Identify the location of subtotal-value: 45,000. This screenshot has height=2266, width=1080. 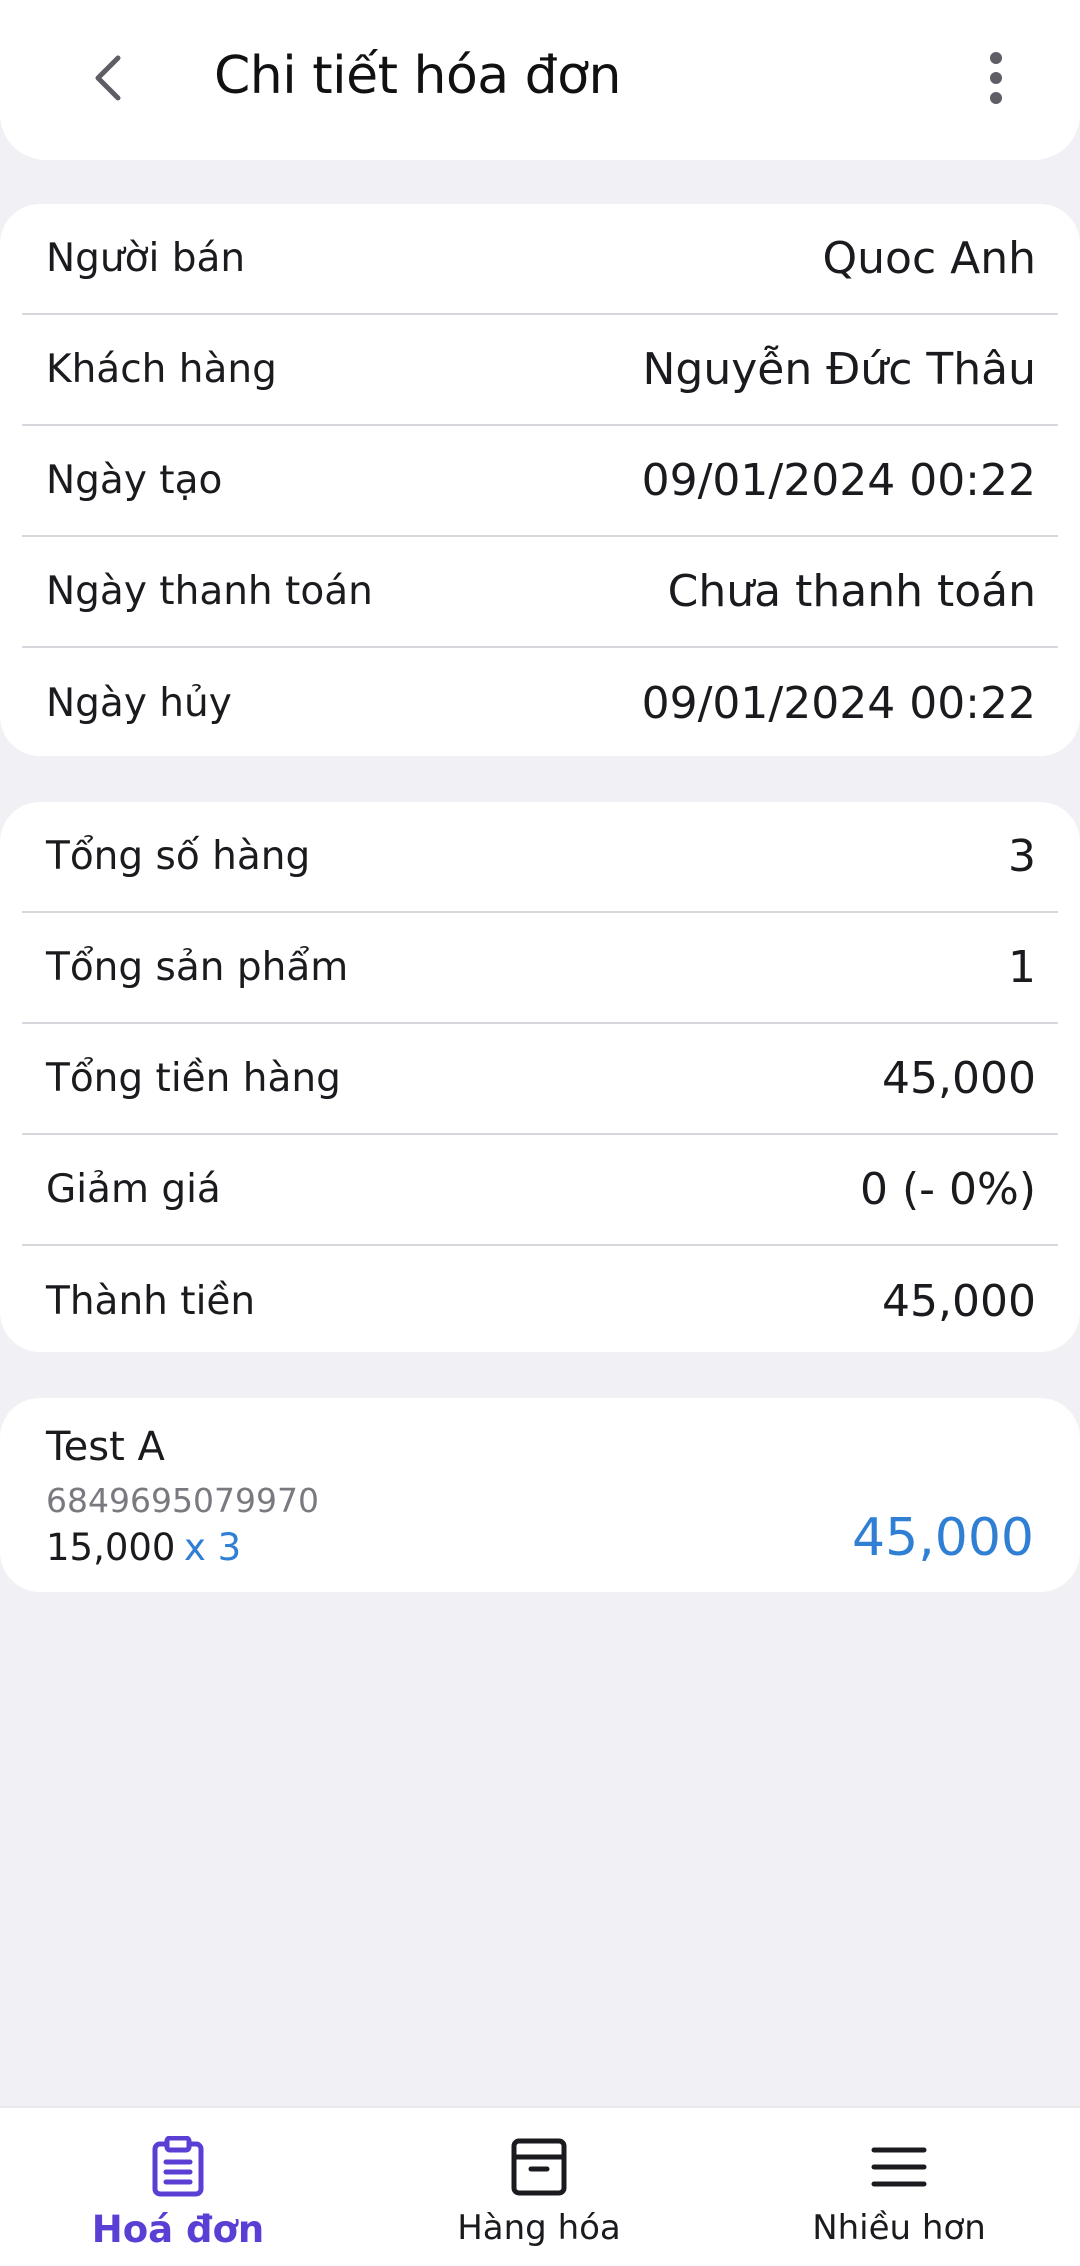
(959, 1078).